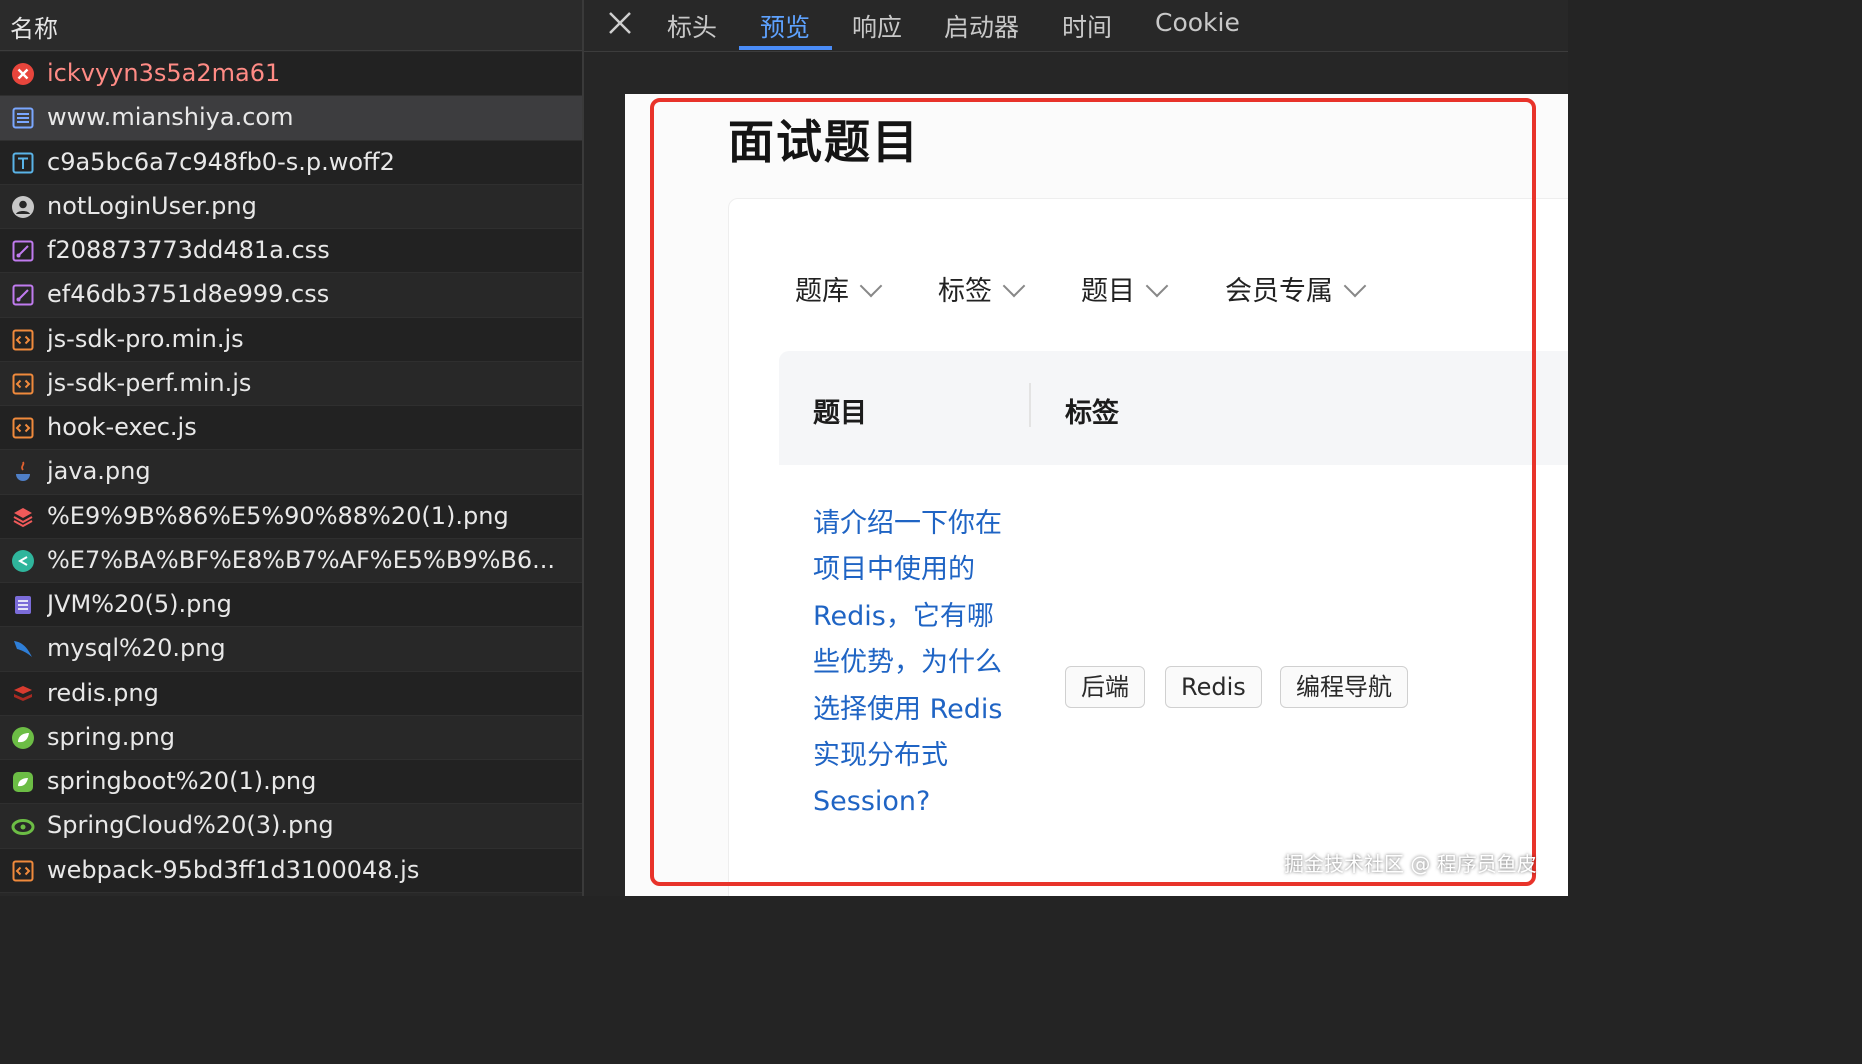  What do you see at coordinates (1197, 22) in the screenshot?
I see `tab-cookies: Cookie` at bounding box center [1197, 22].